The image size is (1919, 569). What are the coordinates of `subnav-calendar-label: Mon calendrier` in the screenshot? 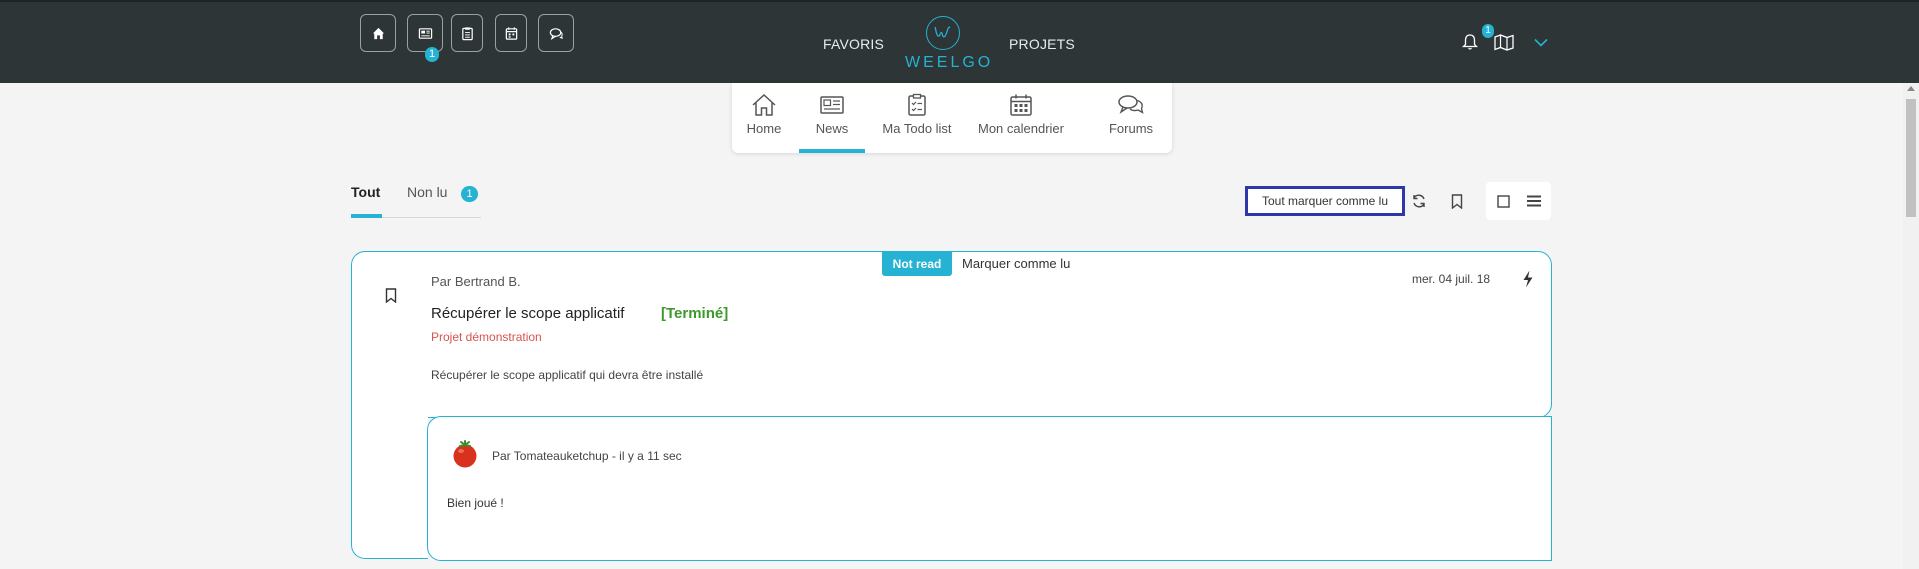 It's located at (1021, 128).